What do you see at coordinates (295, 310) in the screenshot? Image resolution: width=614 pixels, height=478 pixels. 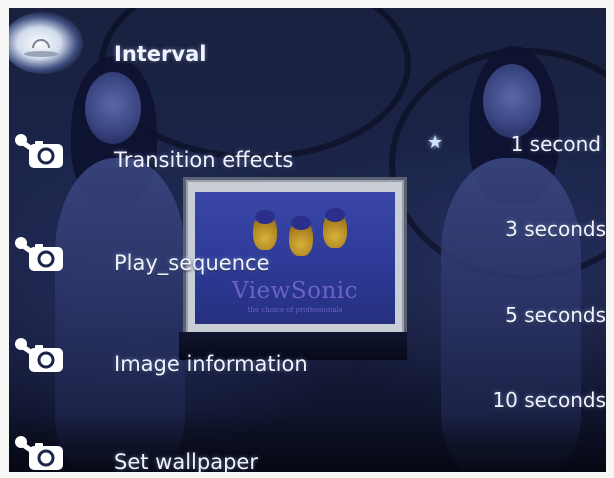 I see `monitor-tagline-text: the choice of professionals` at bounding box center [295, 310].